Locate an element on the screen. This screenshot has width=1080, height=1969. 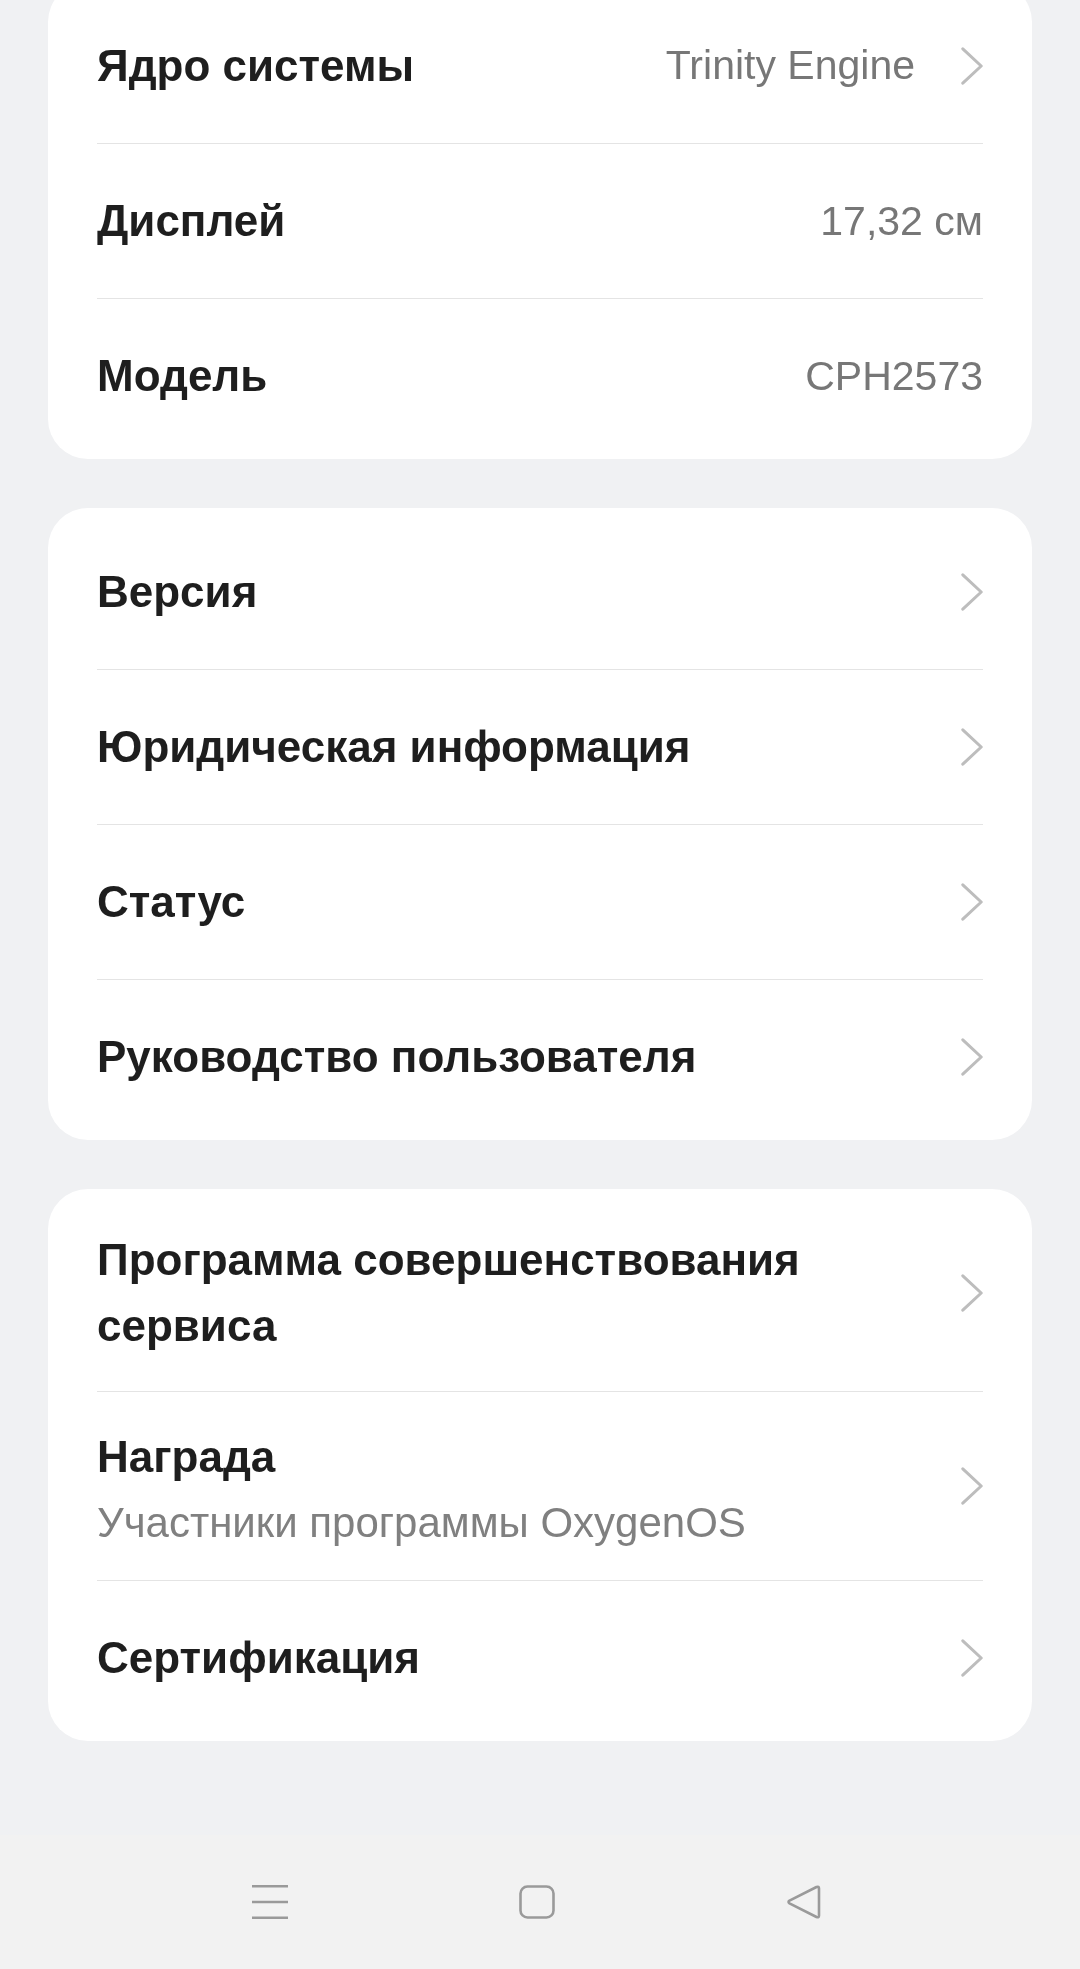
setting-value: 17,32 см is located at coordinates (901, 221).